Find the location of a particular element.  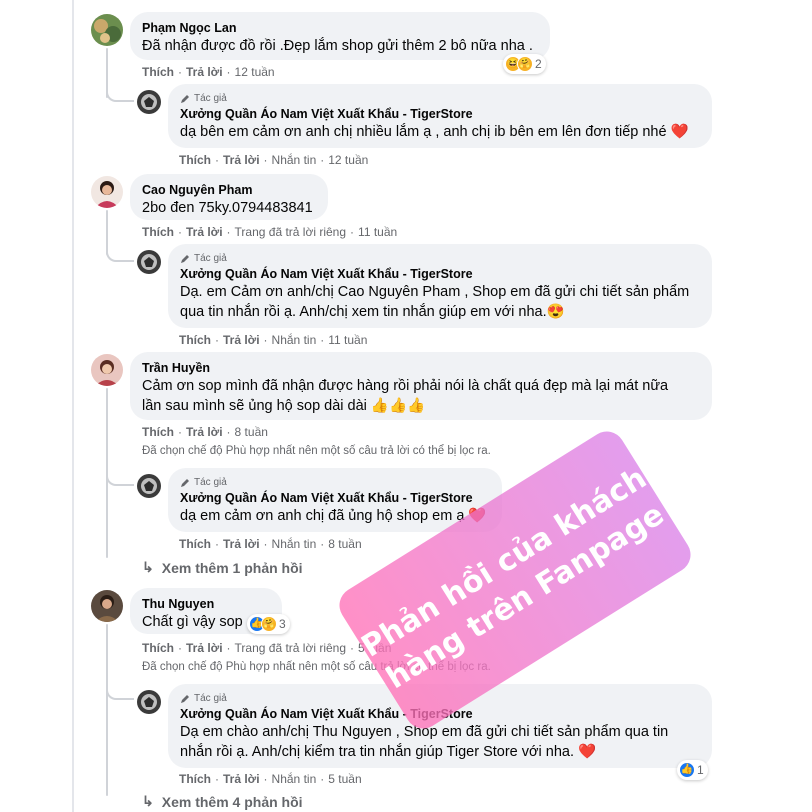

view-more-replies: ↳ Xem thêm 4 phản hồi is located at coordinates (222, 801).